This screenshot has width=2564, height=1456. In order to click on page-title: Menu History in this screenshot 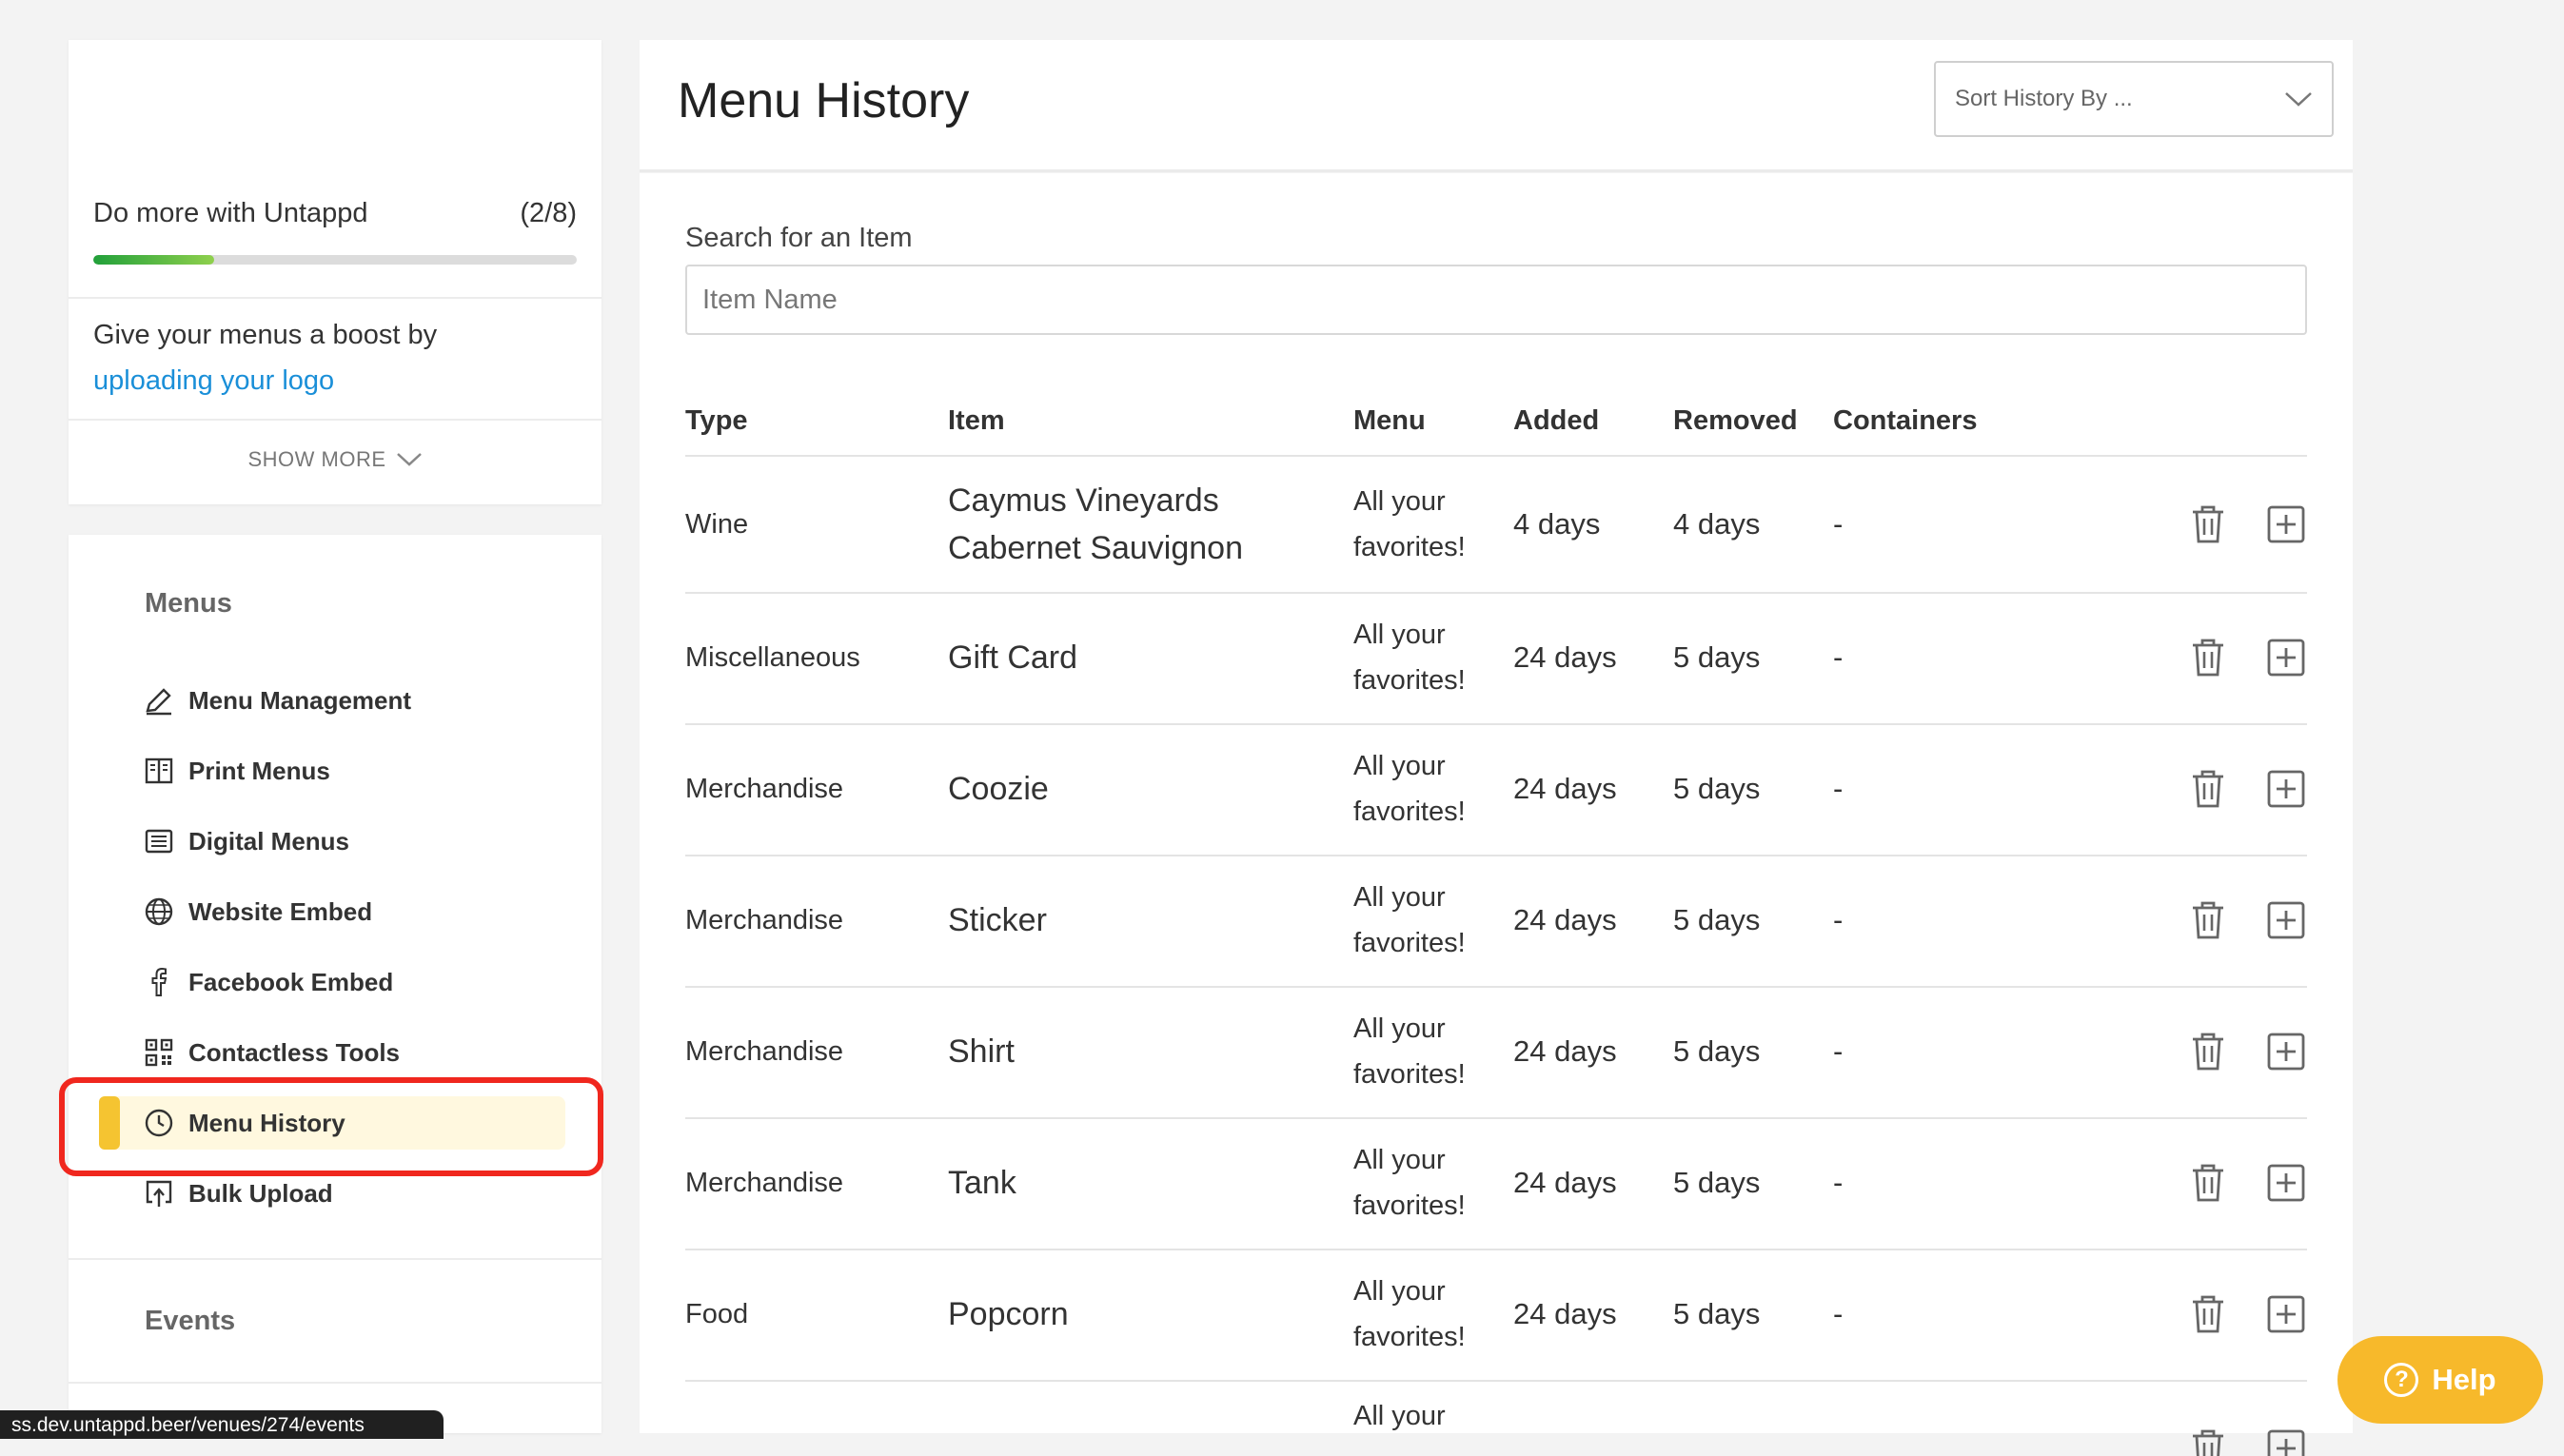, I will do `click(824, 100)`.